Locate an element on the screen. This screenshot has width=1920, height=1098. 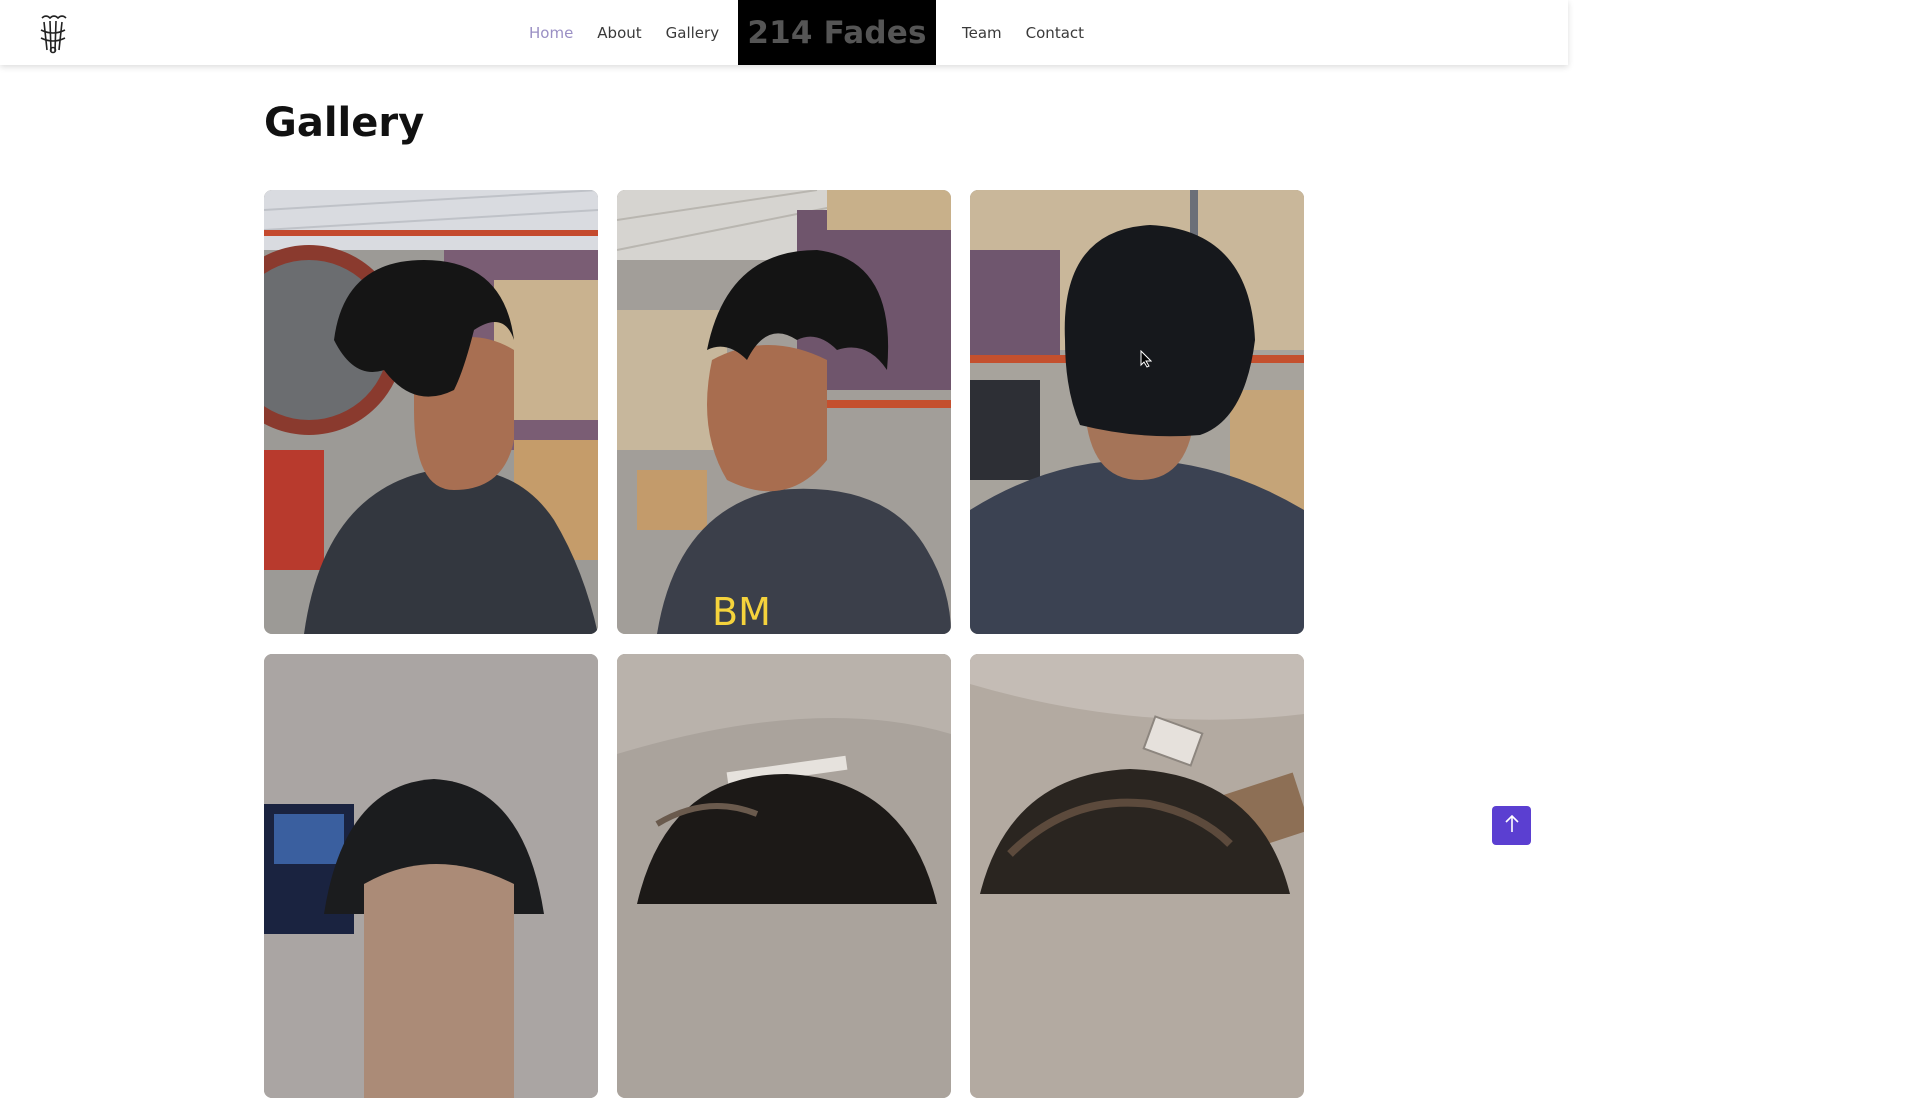
nav-link-home: Home is located at coordinates (551, 33).